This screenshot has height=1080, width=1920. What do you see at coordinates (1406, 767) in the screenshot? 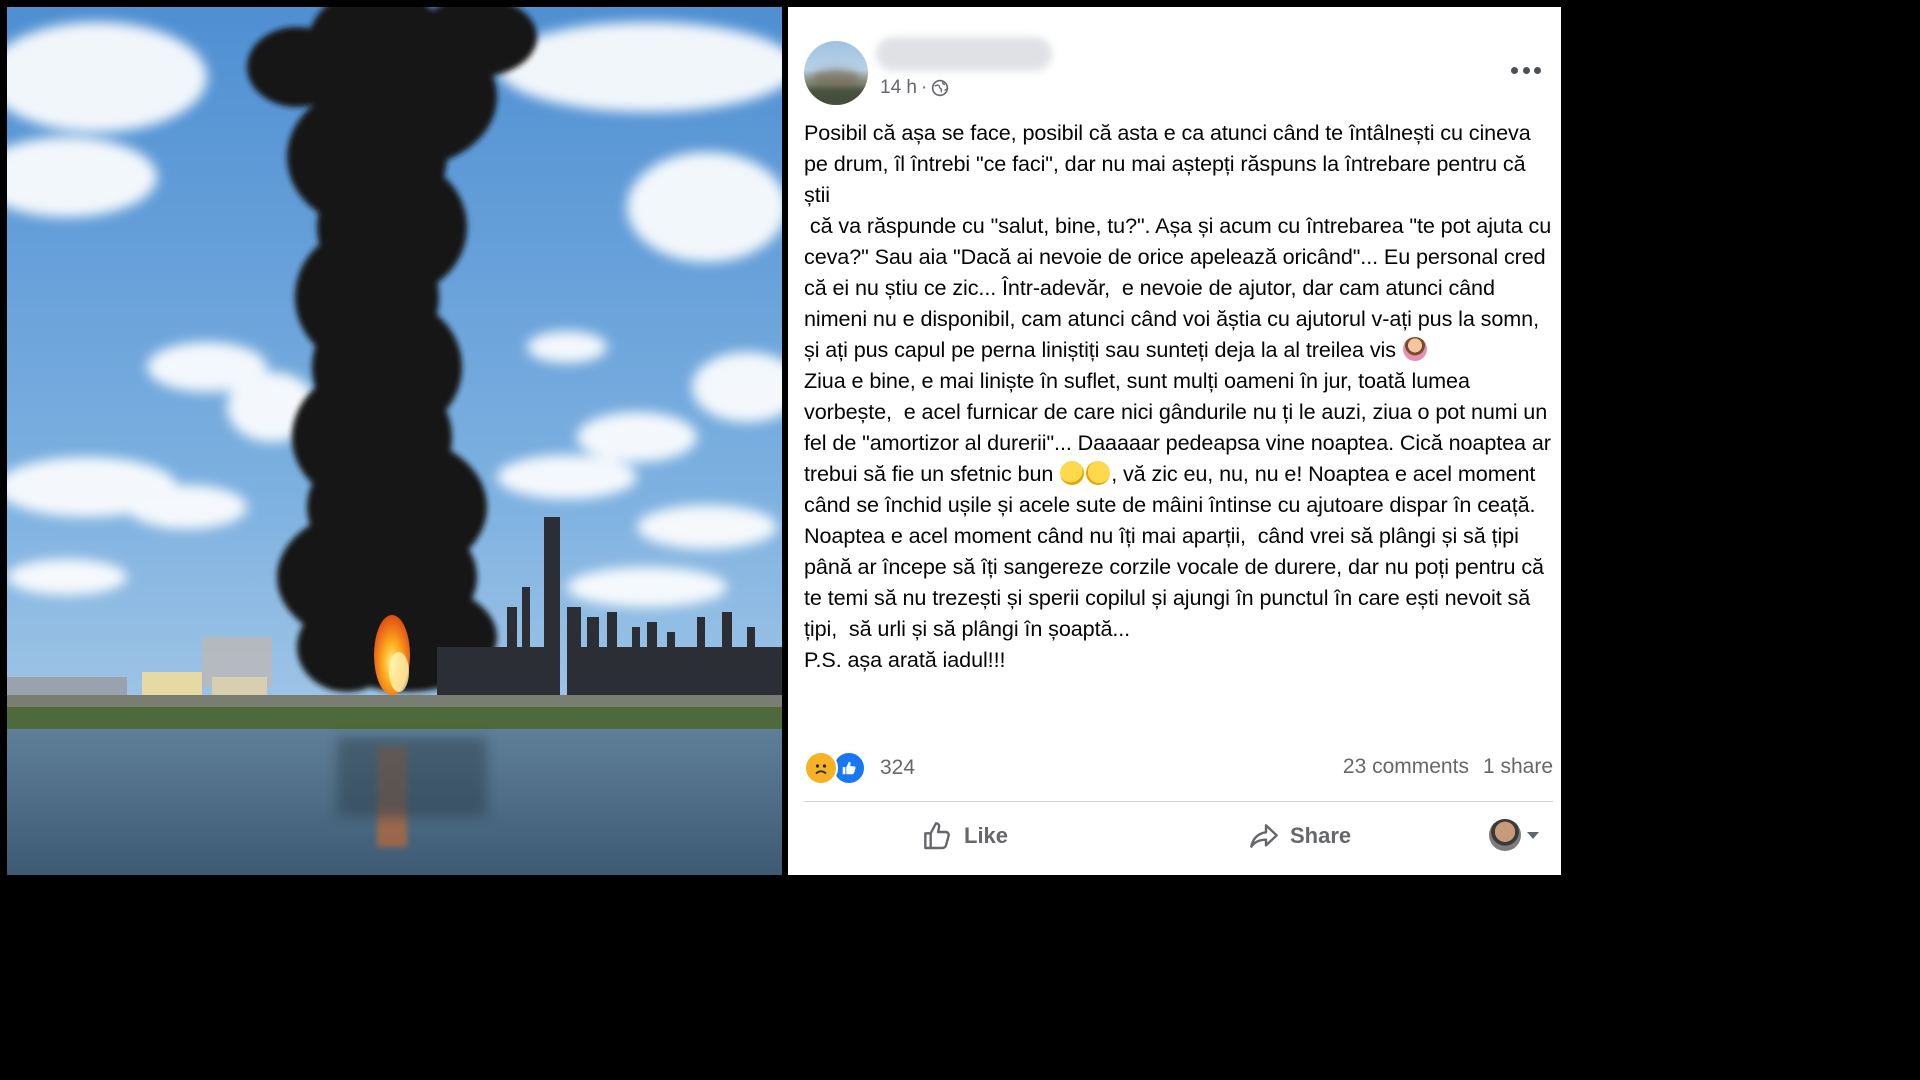
I see `comments-count-link: 23 comments` at bounding box center [1406, 767].